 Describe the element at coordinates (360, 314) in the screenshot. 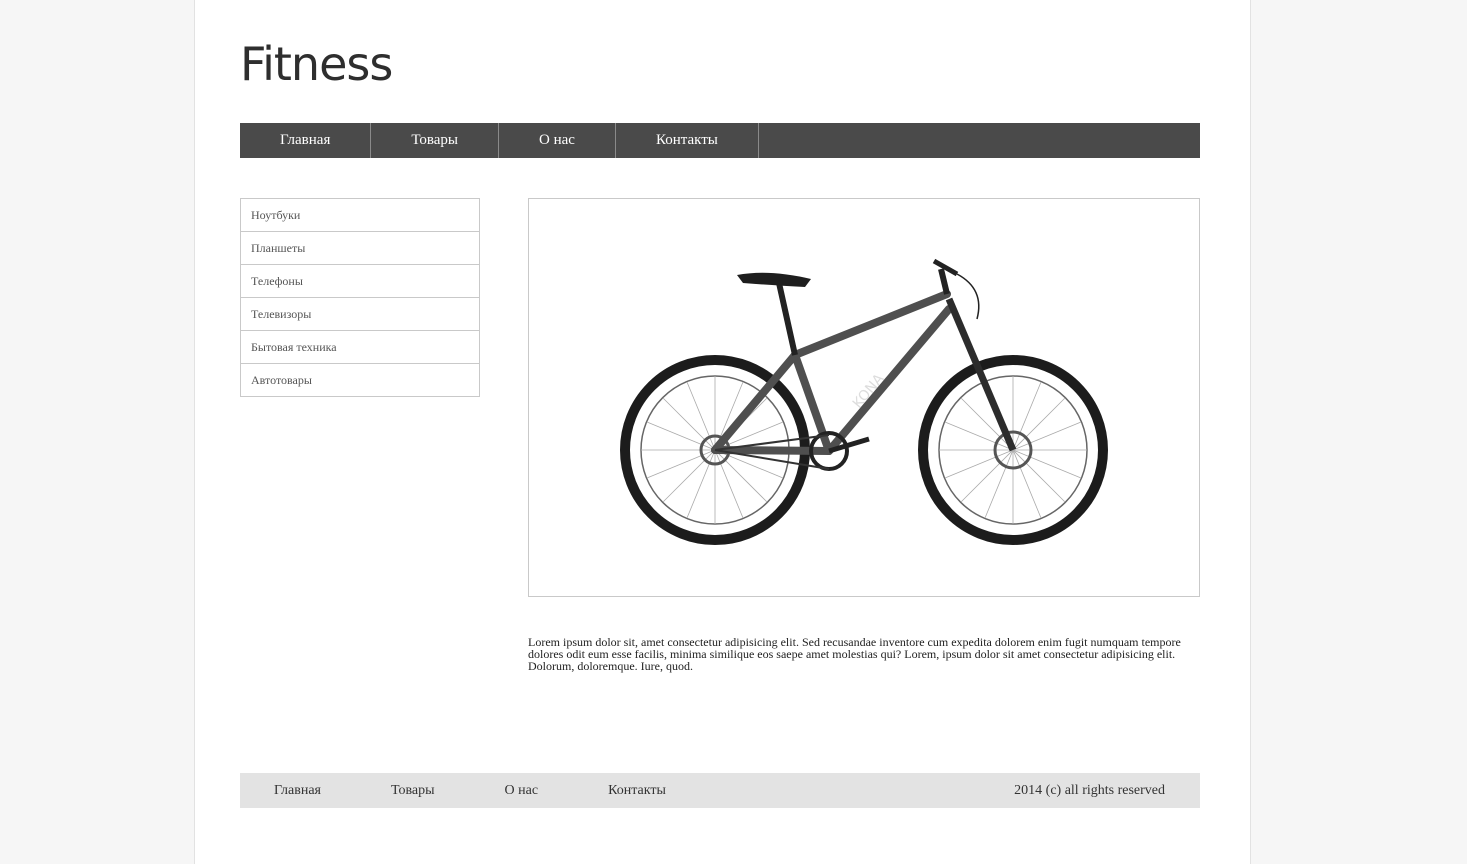

I see `sidebar-item-tvs: Телевизоры` at that location.